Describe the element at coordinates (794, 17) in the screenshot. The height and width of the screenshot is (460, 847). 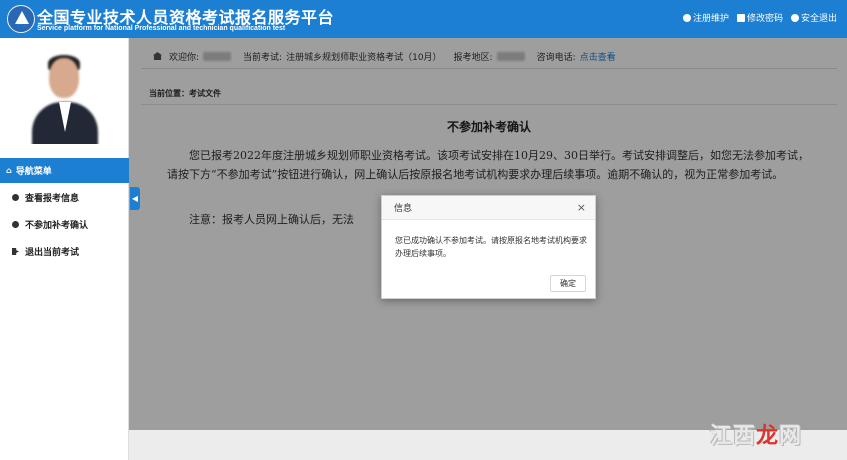
I see `power-icon` at that location.